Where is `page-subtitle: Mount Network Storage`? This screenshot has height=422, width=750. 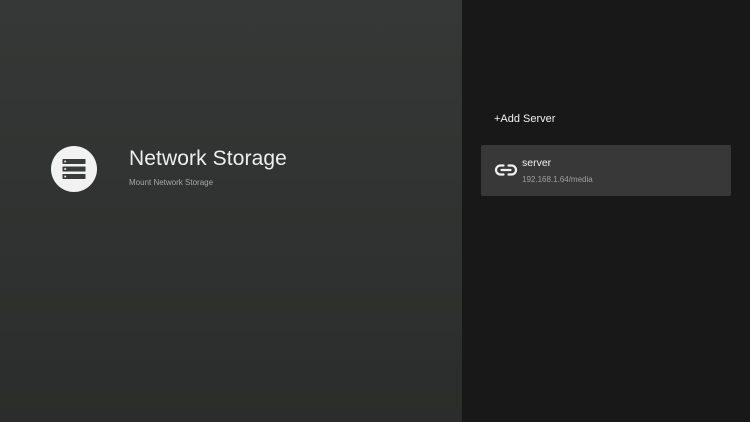 page-subtitle: Mount Network Storage is located at coordinates (171, 182).